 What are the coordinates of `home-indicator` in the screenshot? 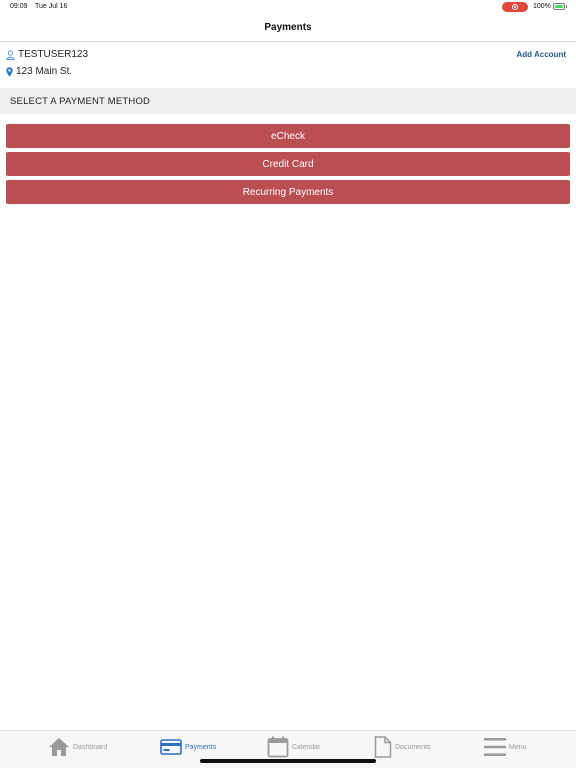 It's located at (288, 761).